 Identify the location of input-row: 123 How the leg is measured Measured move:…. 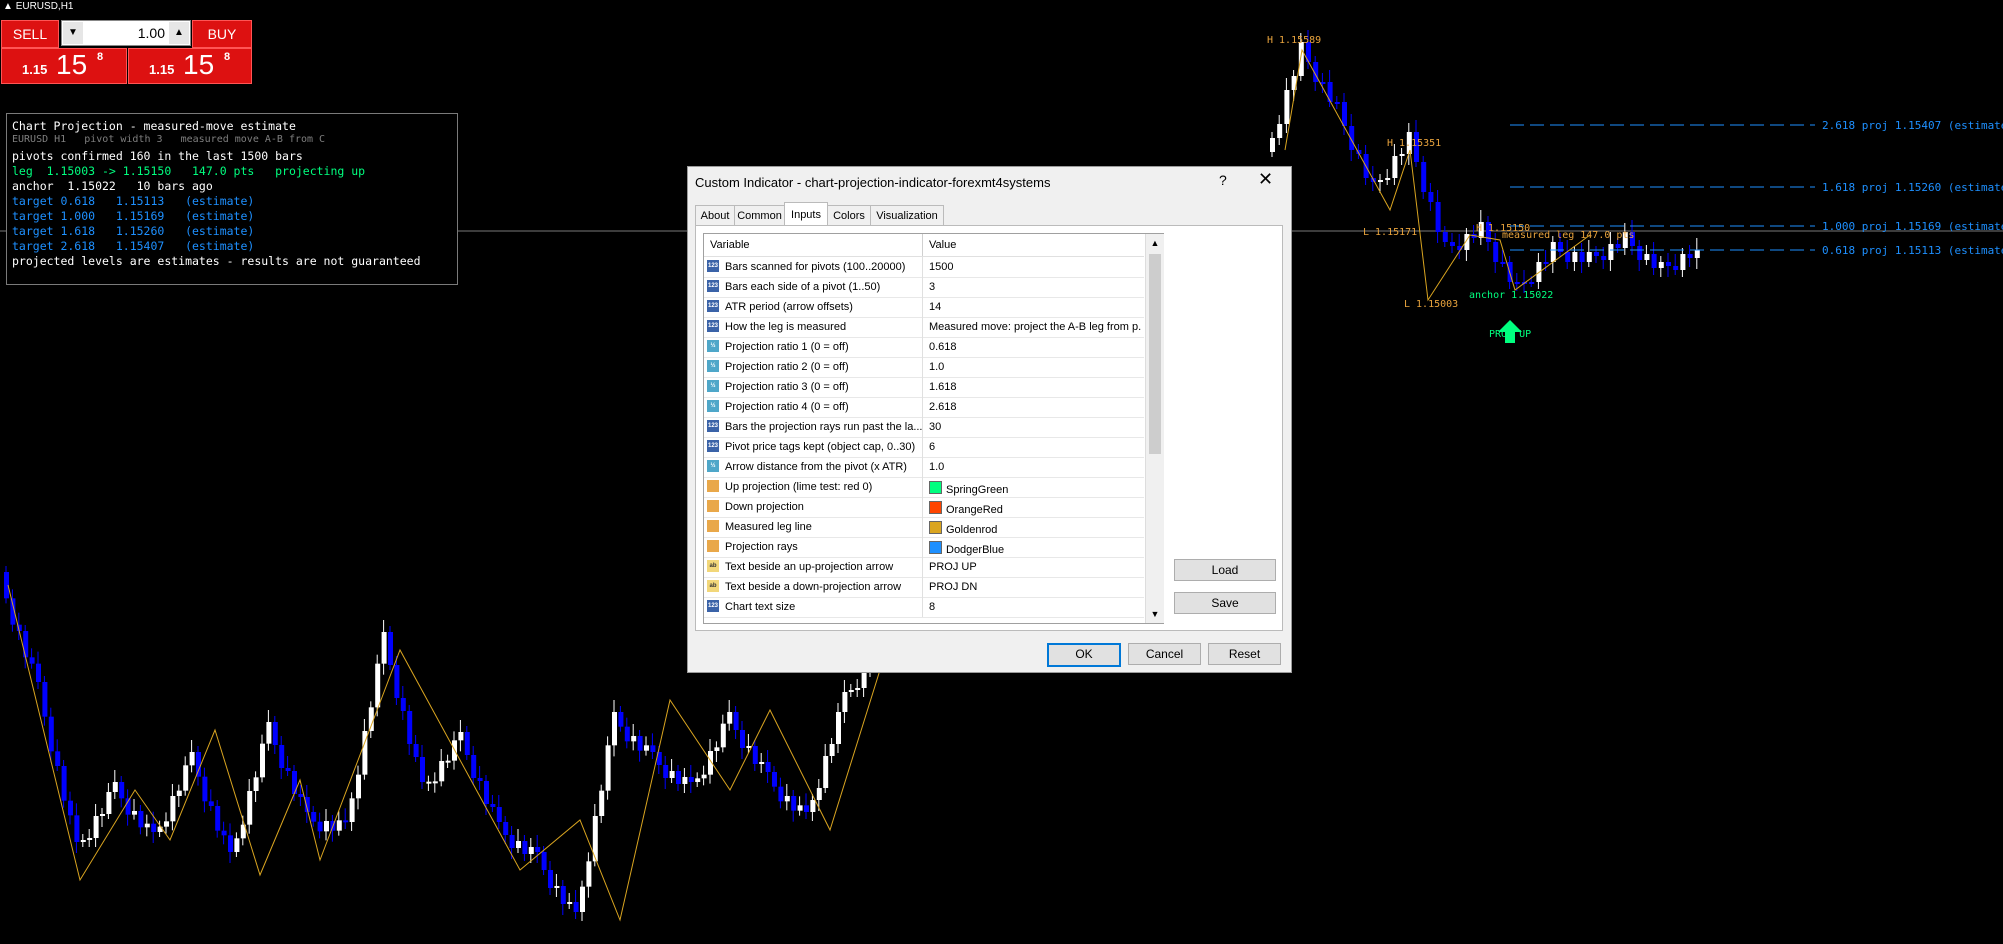
(924, 327).